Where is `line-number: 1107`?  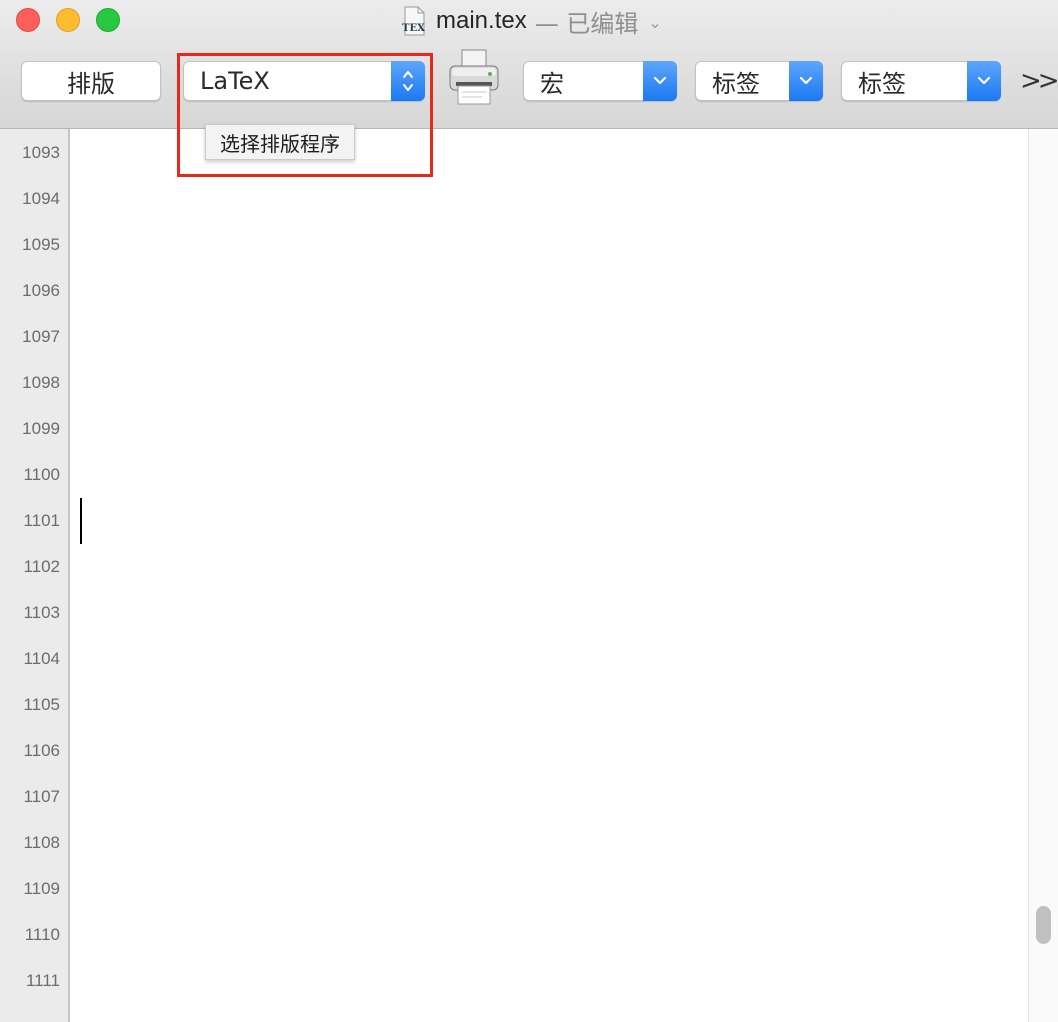
line-number: 1107 is located at coordinates (41, 796).